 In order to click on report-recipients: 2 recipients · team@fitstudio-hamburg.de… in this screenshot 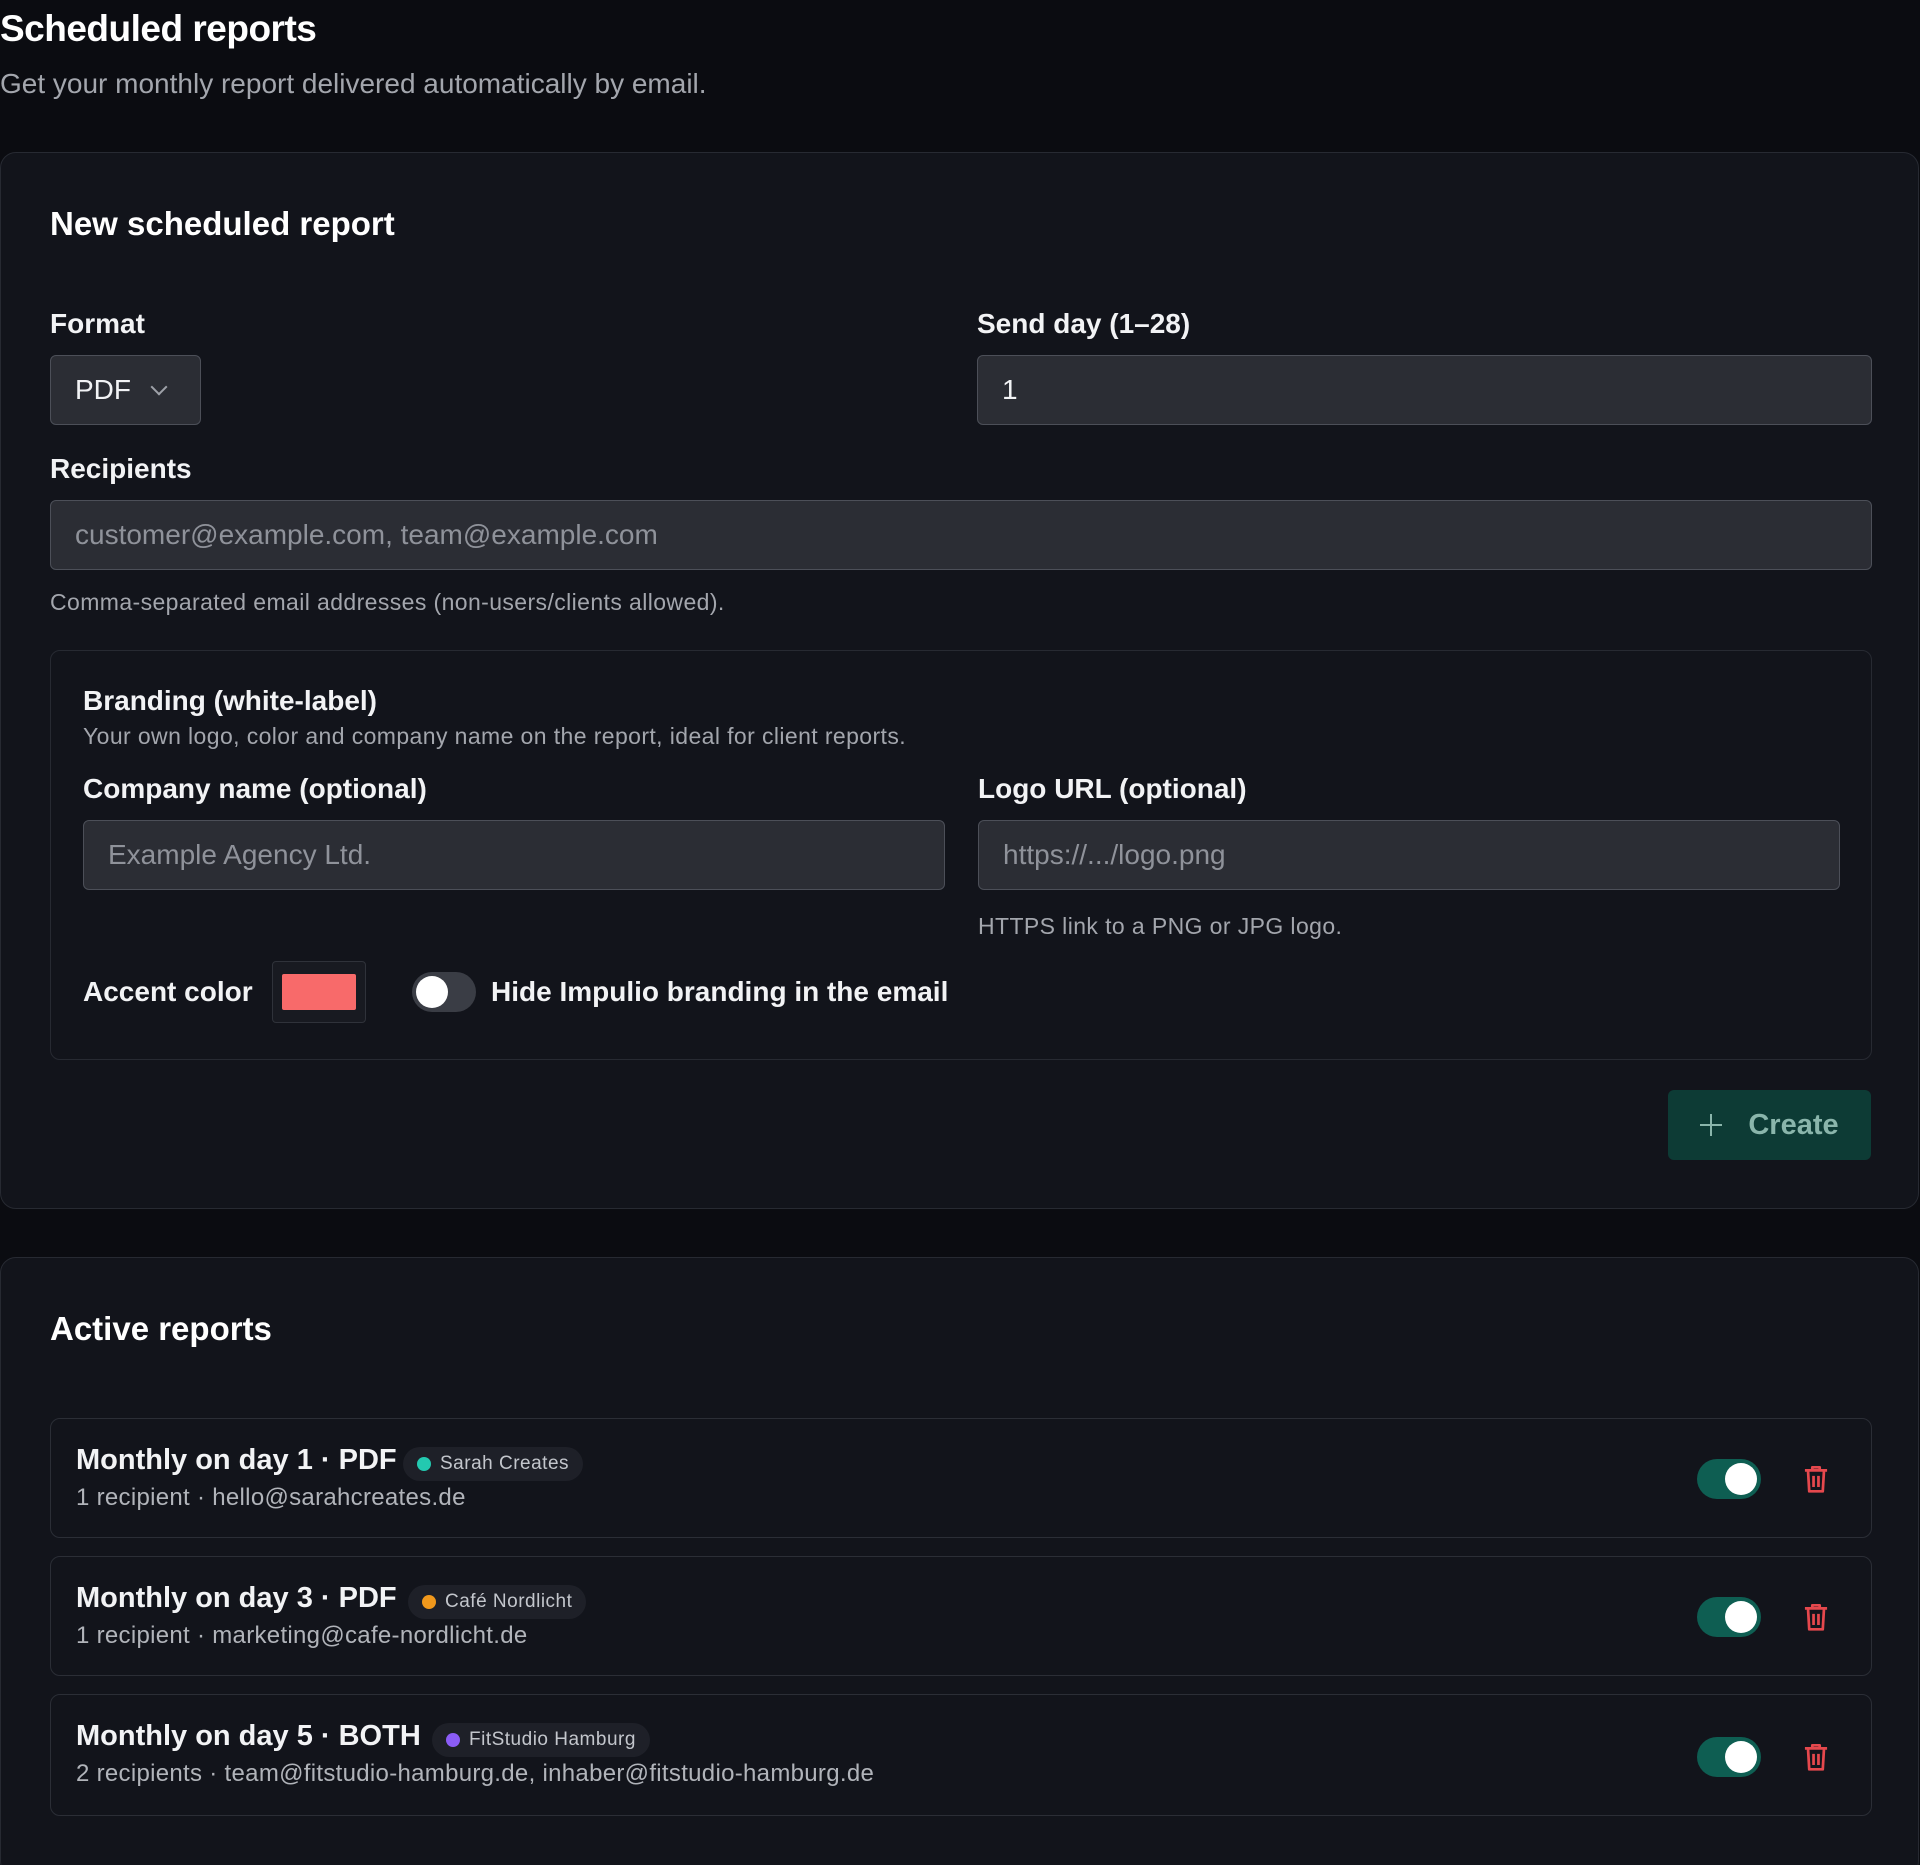, I will do `click(475, 1773)`.